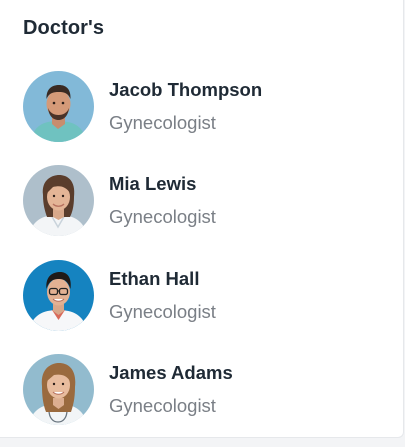 The width and height of the screenshot is (405, 447). What do you see at coordinates (186, 89) in the screenshot?
I see `doctor-name: Jacob Thompson` at bounding box center [186, 89].